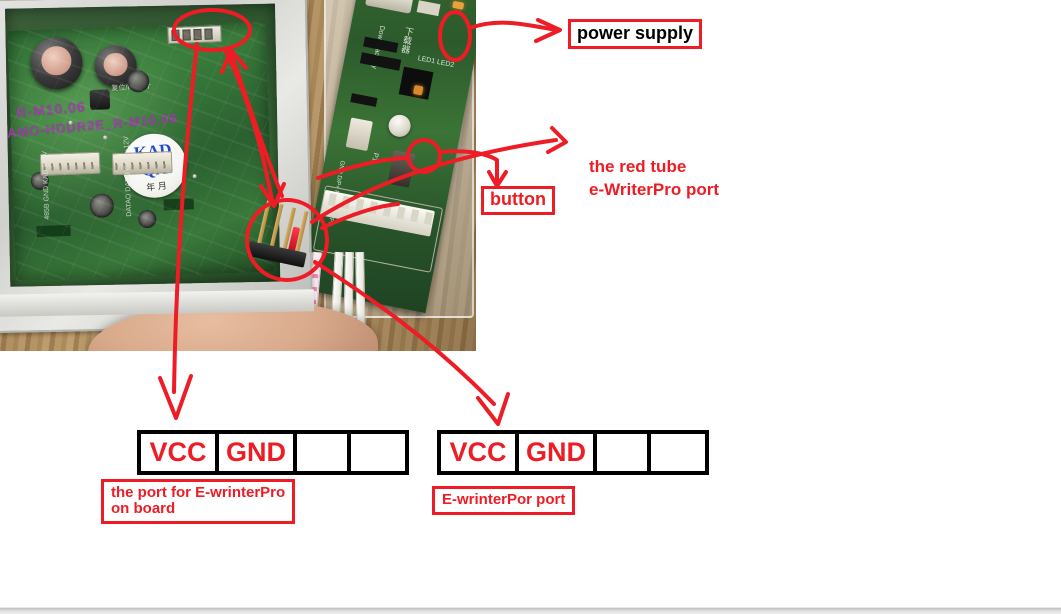 The width and height of the screenshot is (1061, 614). I want to click on right-caption-line1: E-wrinterPor port, so click(504, 499).